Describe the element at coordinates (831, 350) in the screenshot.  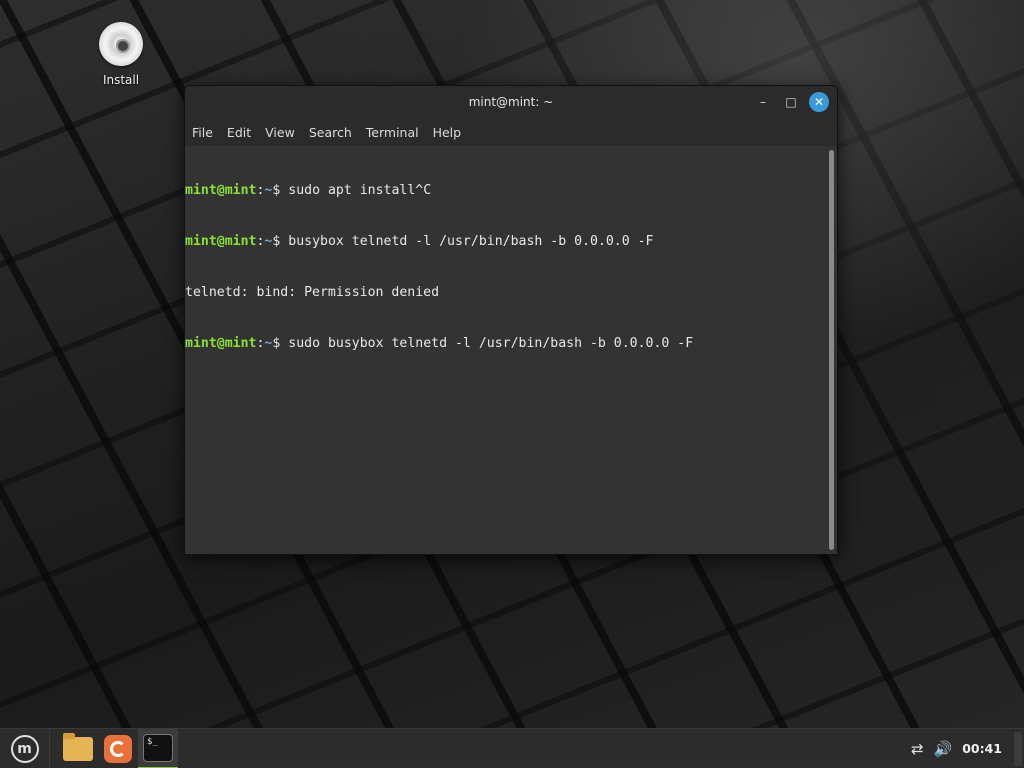
I see `scrollbar` at that location.